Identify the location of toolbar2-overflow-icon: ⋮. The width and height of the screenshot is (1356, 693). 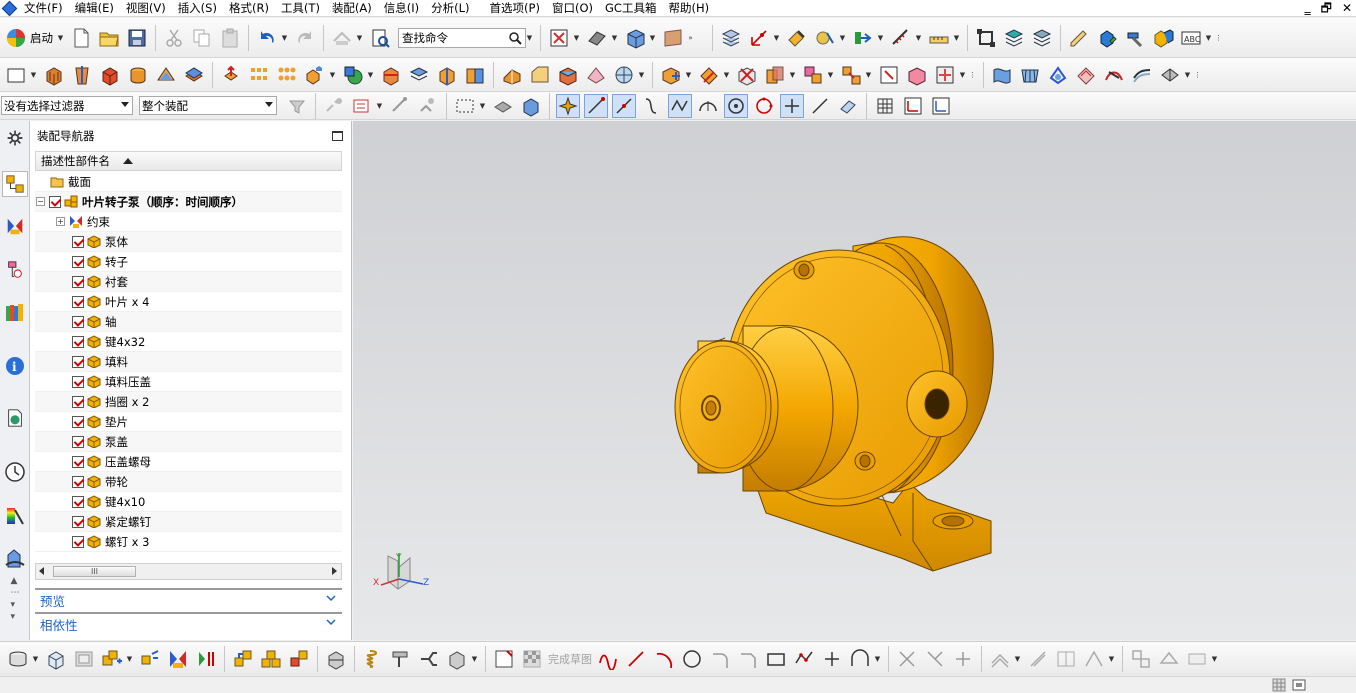
(972, 75).